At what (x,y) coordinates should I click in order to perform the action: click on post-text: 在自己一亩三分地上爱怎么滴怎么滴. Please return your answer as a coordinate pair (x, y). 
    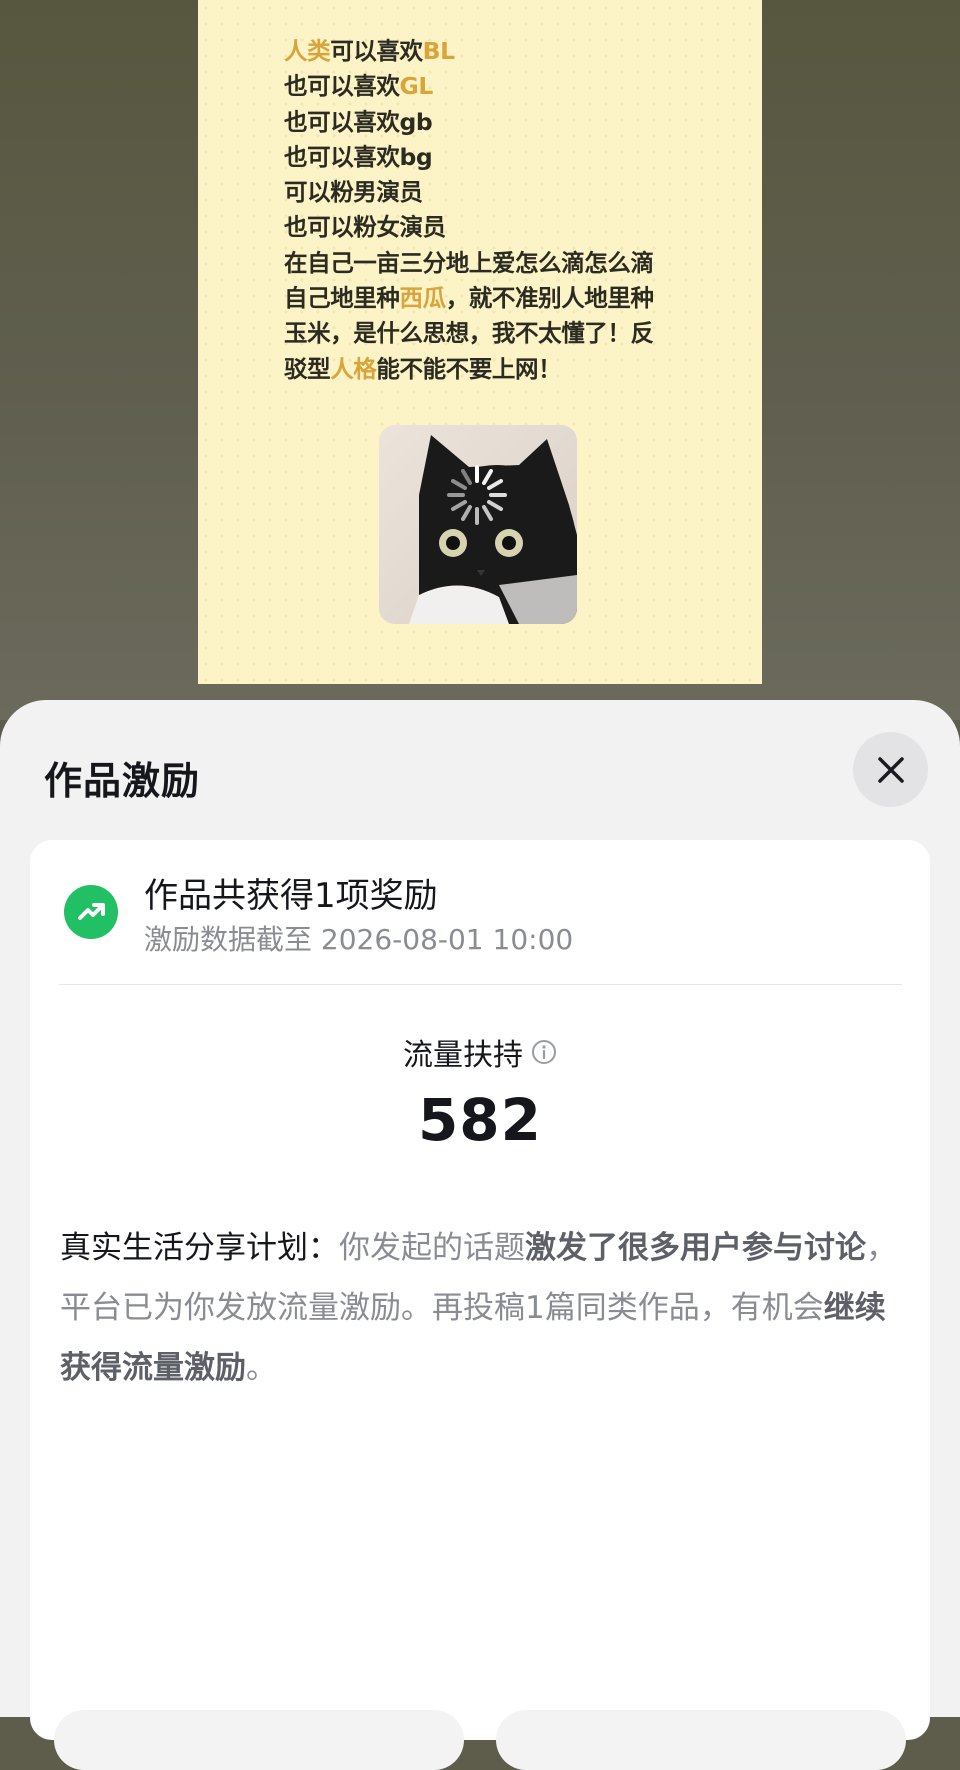
    Looking at the image, I should click on (469, 262).